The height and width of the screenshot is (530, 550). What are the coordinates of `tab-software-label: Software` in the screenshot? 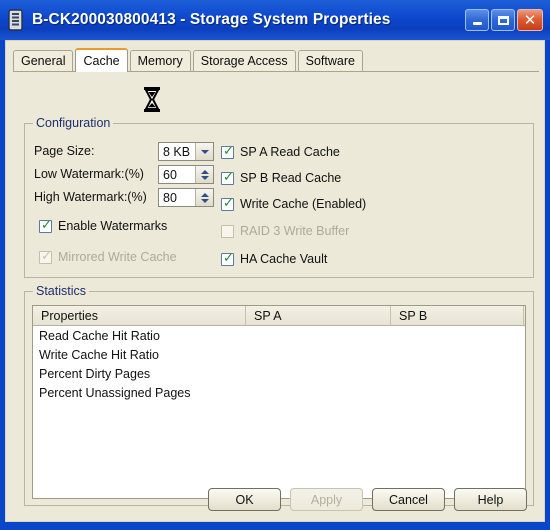 It's located at (330, 61).